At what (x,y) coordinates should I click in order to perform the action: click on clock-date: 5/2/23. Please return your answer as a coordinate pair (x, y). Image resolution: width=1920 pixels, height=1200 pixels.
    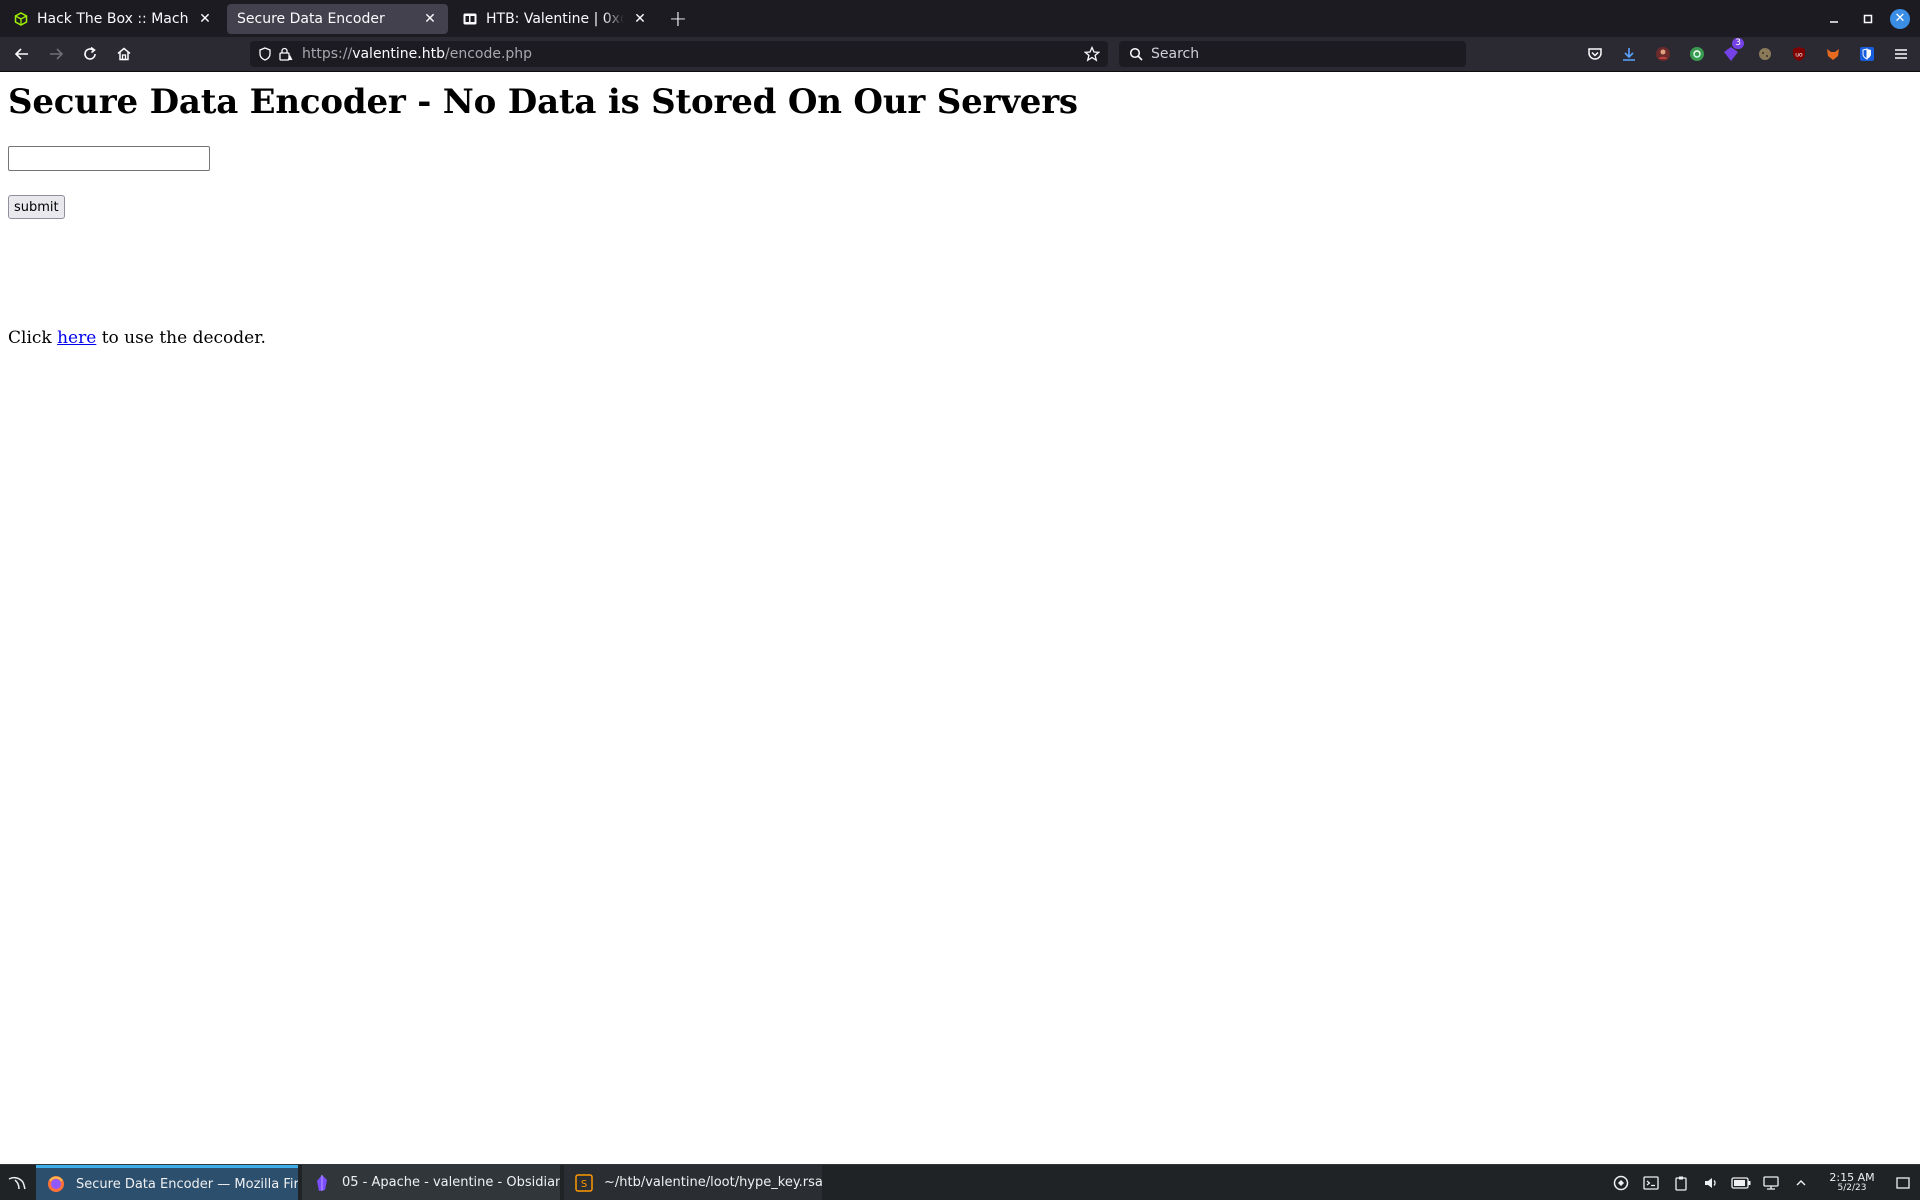
    Looking at the image, I should click on (1852, 1188).